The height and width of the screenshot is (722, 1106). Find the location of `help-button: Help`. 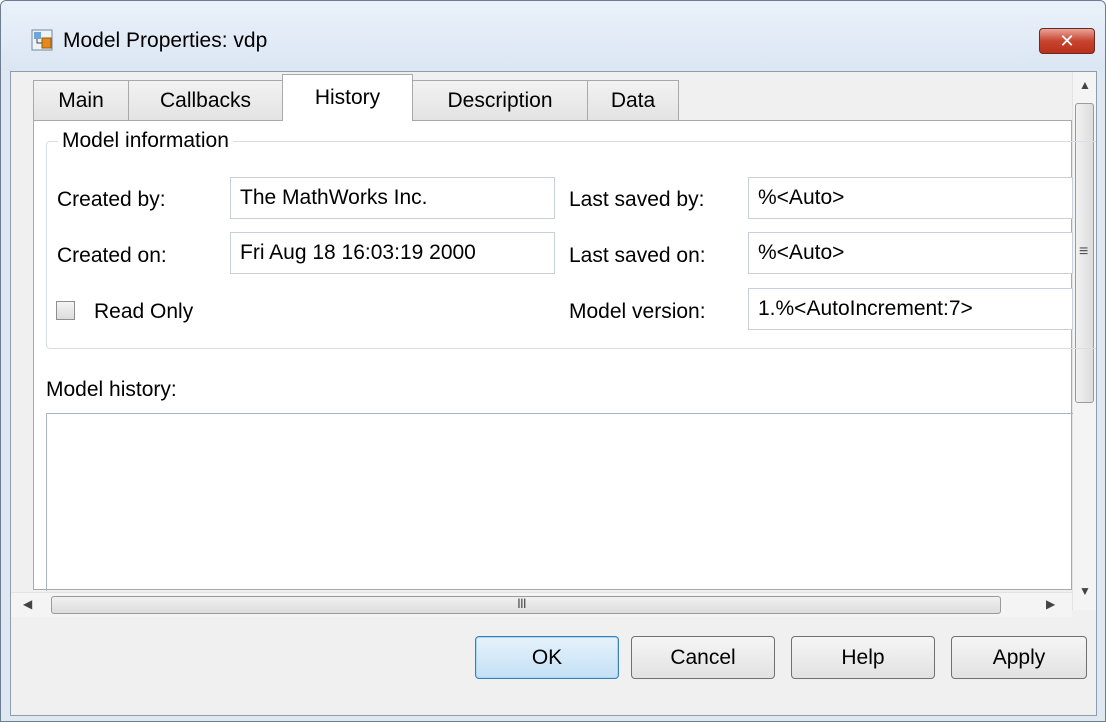

help-button: Help is located at coordinates (863, 657).